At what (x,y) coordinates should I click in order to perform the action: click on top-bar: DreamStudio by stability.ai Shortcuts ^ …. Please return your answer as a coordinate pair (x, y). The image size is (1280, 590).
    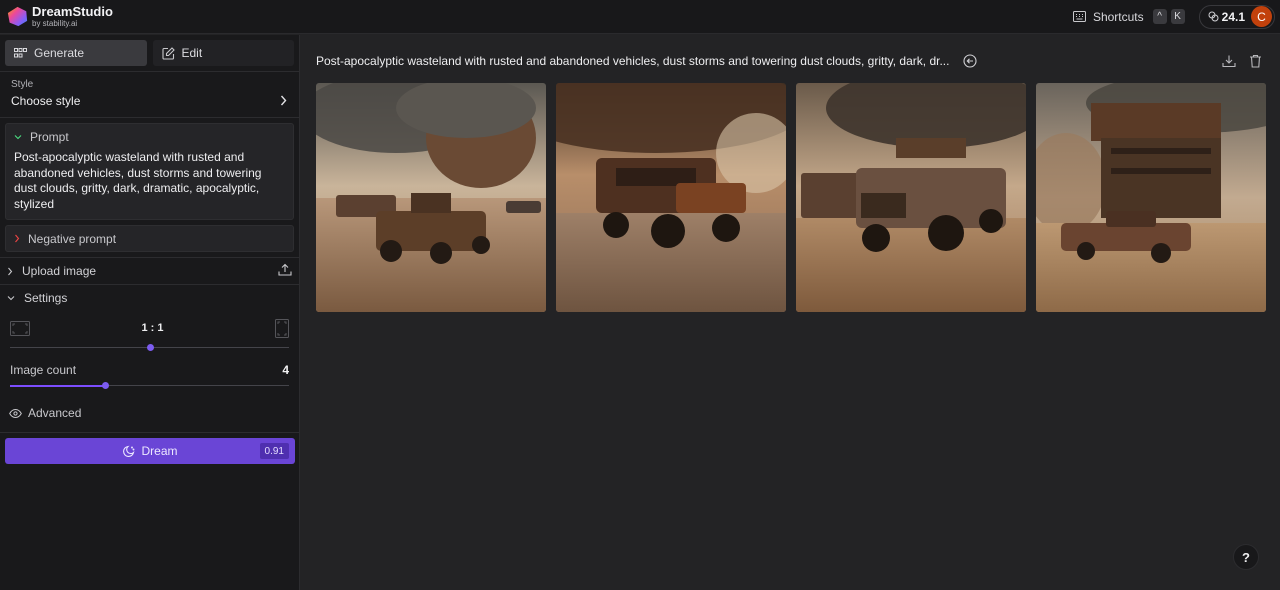
    Looking at the image, I should click on (640, 17).